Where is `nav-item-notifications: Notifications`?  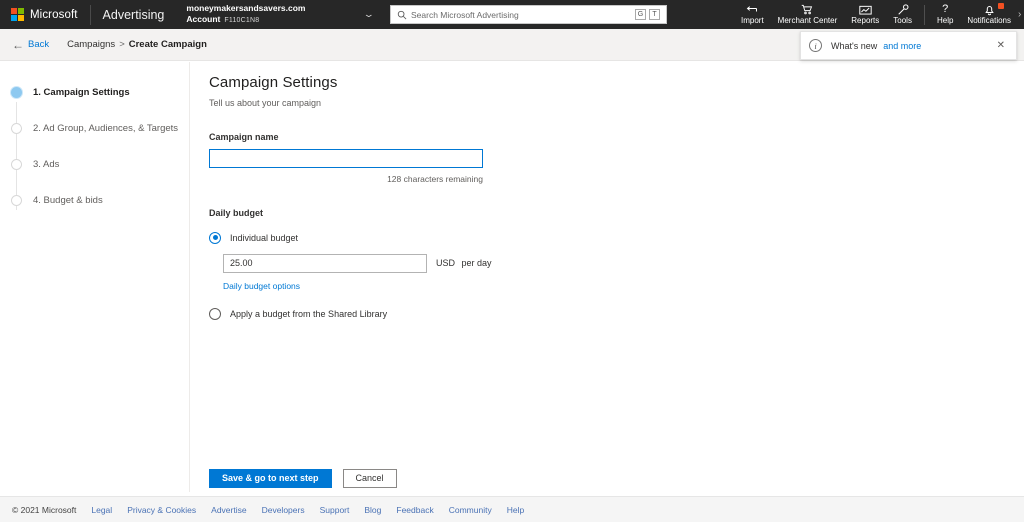 nav-item-notifications: Notifications is located at coordinates (989, 14).